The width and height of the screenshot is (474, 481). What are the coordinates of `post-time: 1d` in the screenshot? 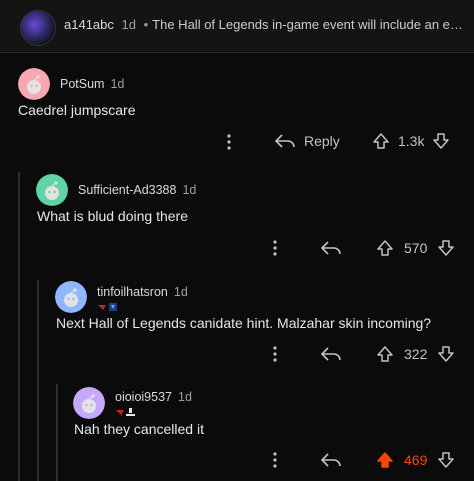 It's located at (128, 24).